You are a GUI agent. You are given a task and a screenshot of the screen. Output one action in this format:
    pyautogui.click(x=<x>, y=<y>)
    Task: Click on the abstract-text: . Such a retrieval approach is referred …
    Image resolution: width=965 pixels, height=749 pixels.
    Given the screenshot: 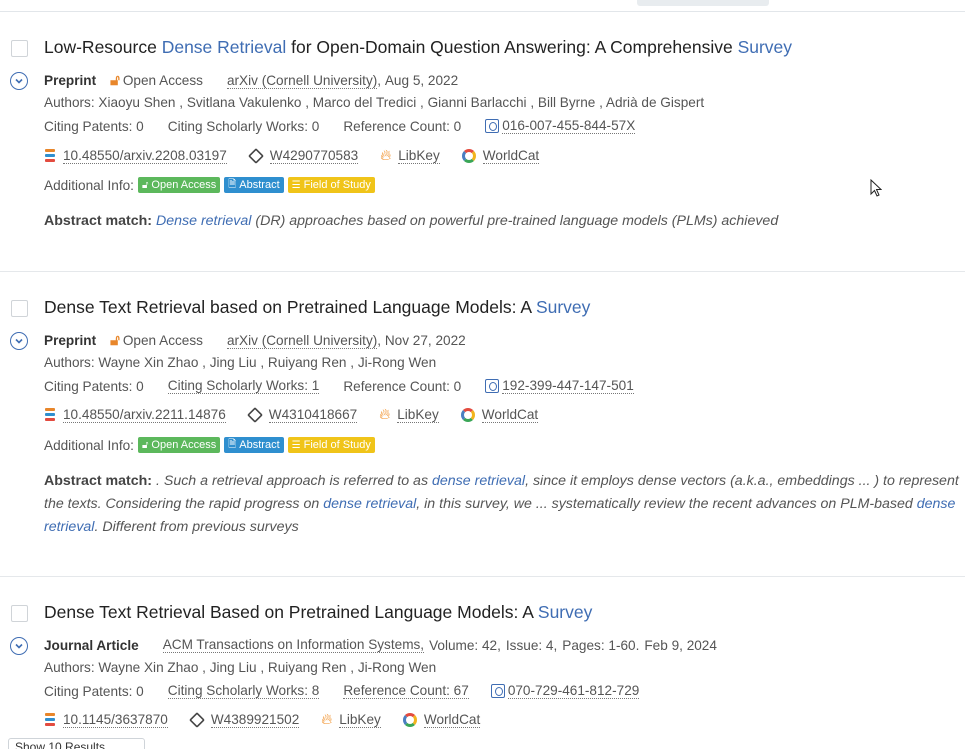 What is the action you would take?
    pyautogui.click(x=501, y=504)
    